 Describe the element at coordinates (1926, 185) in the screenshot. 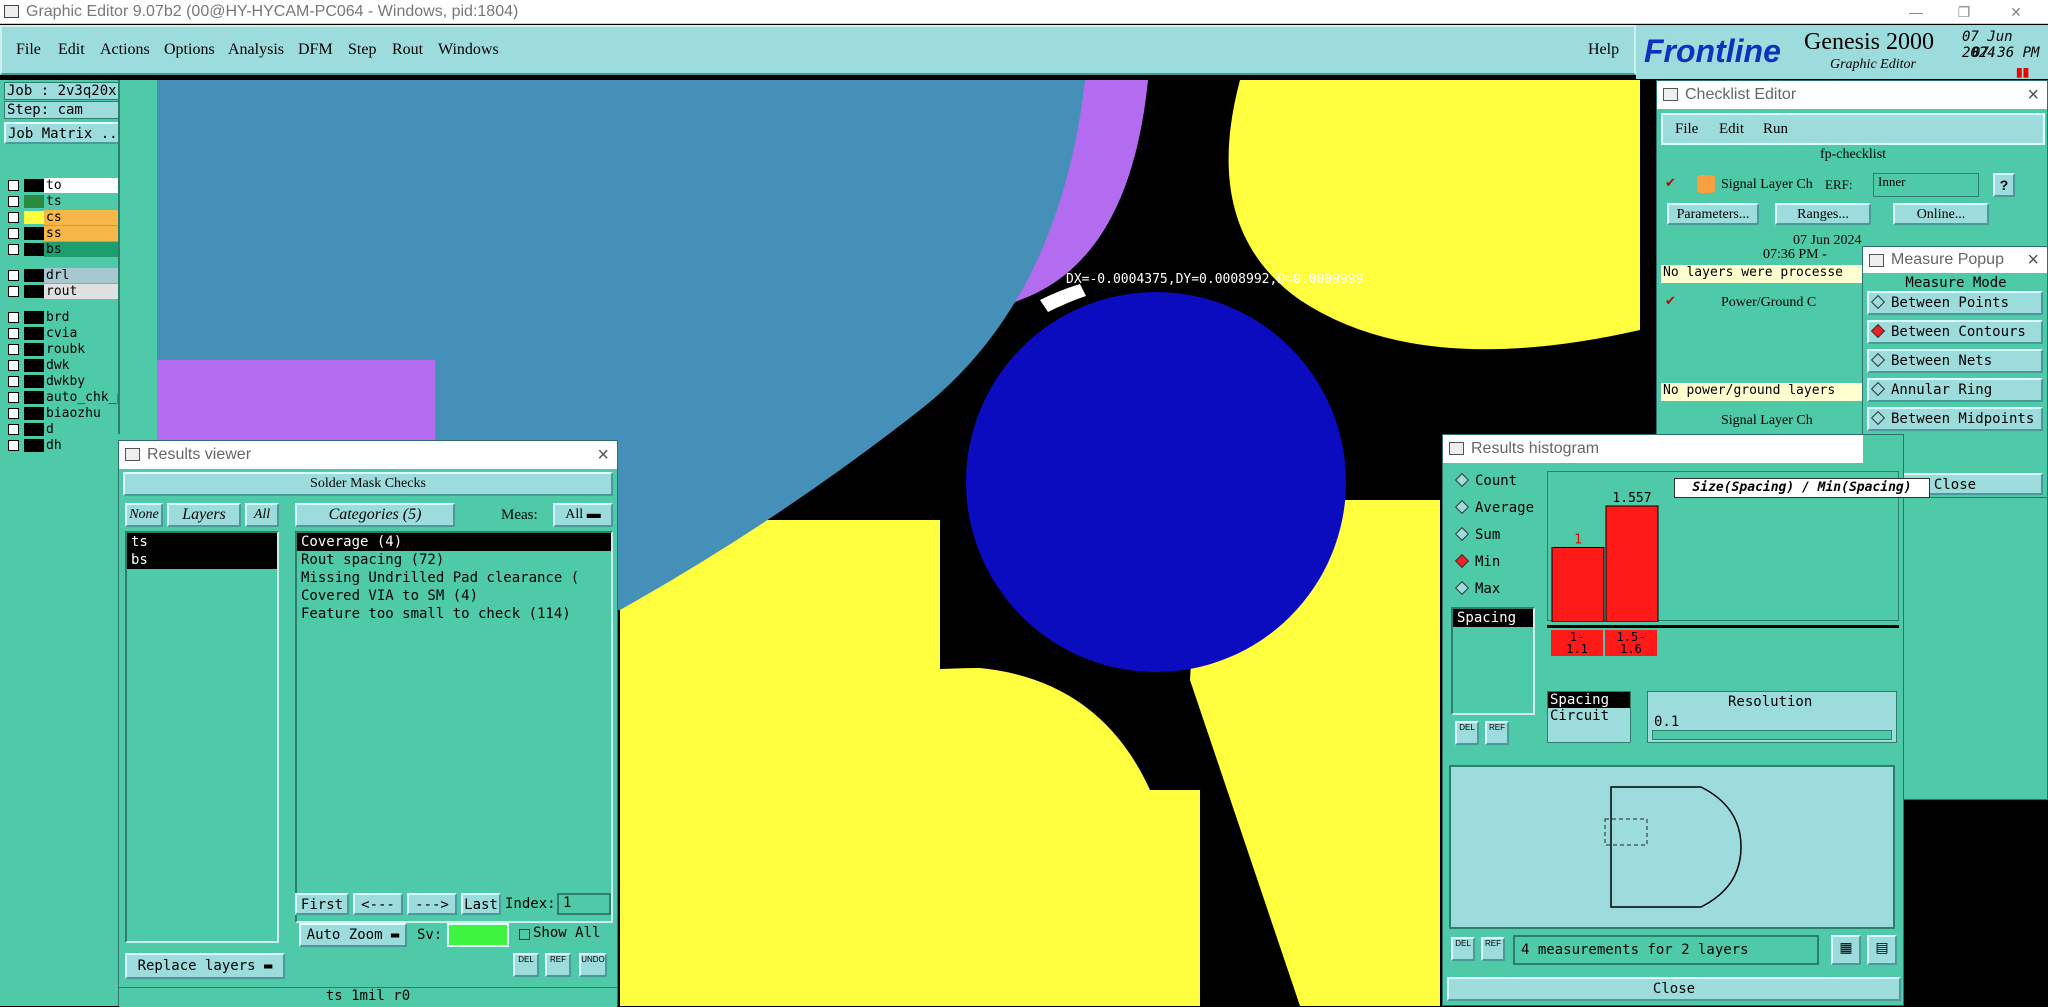

I see `erf-input: Inner` at that location.